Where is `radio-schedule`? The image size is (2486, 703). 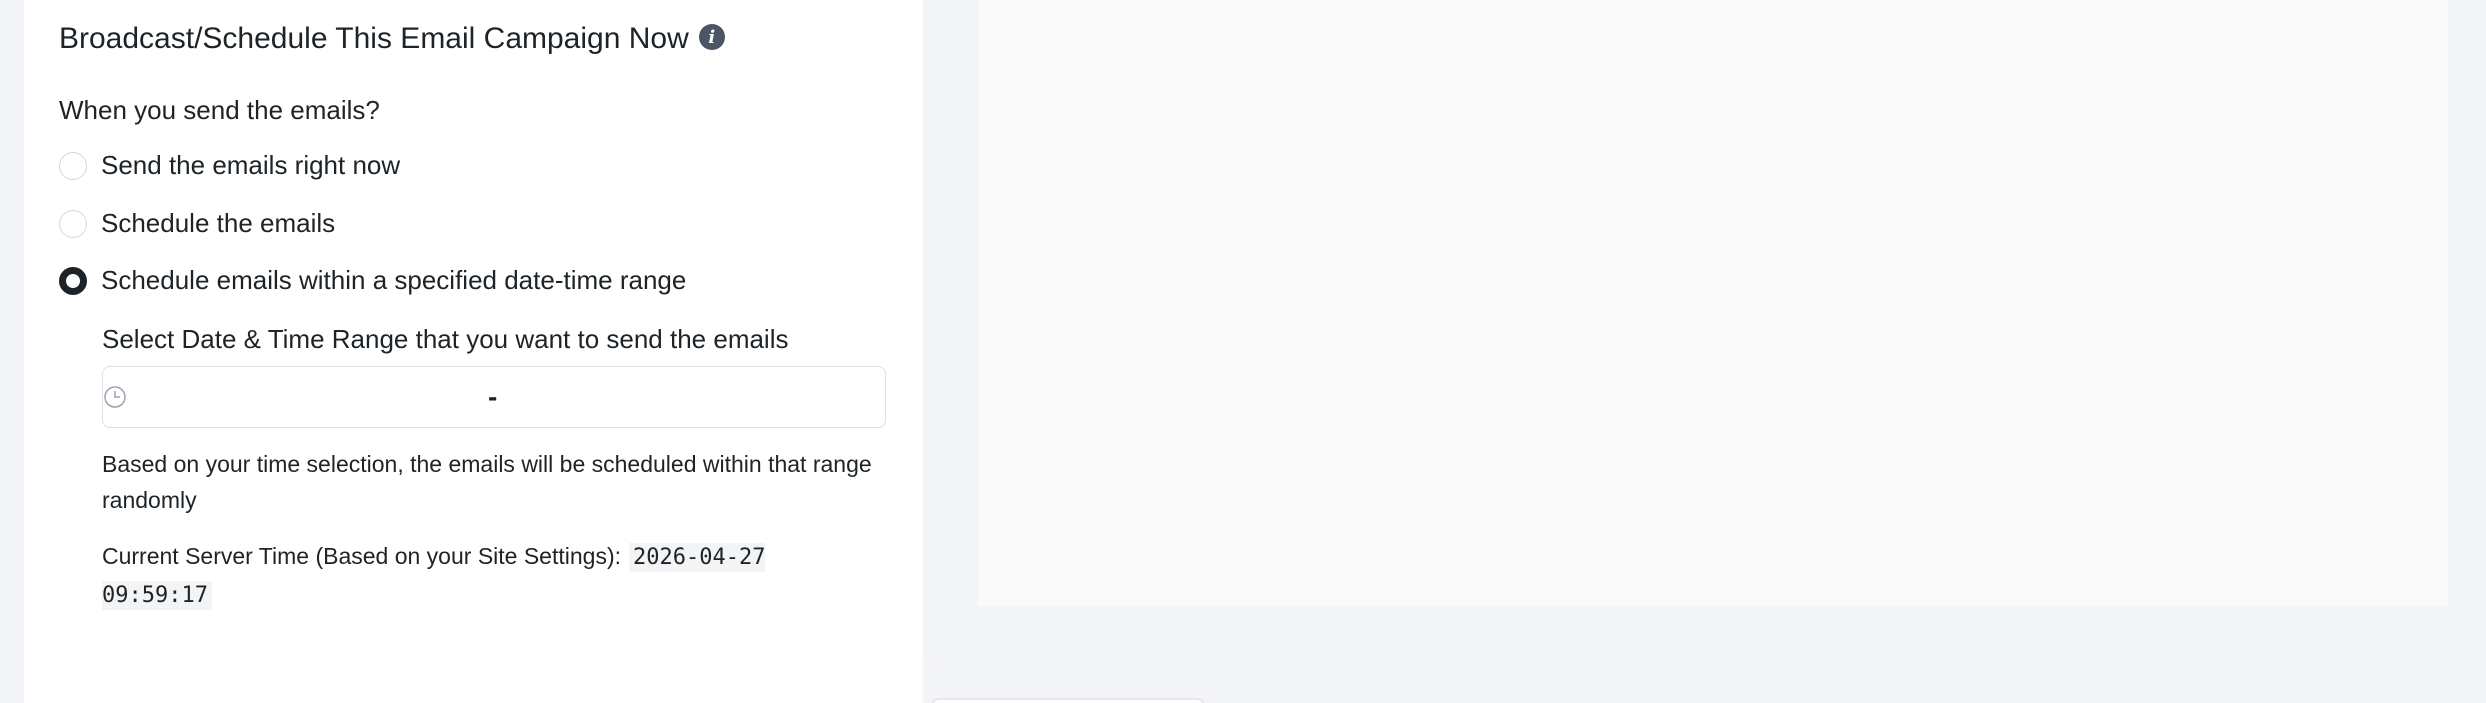
radio-schedule is located at coordinates (73, 223).